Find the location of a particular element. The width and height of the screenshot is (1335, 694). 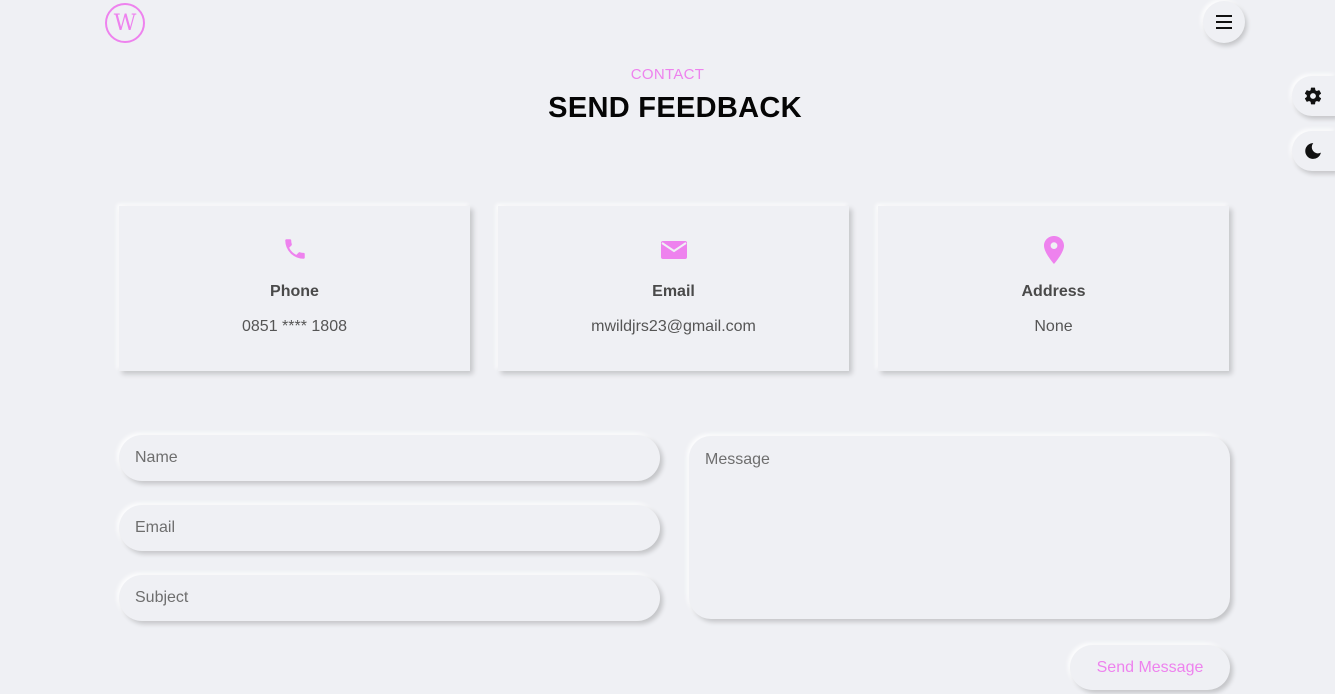

name-input is located at coordinates (389, 458).